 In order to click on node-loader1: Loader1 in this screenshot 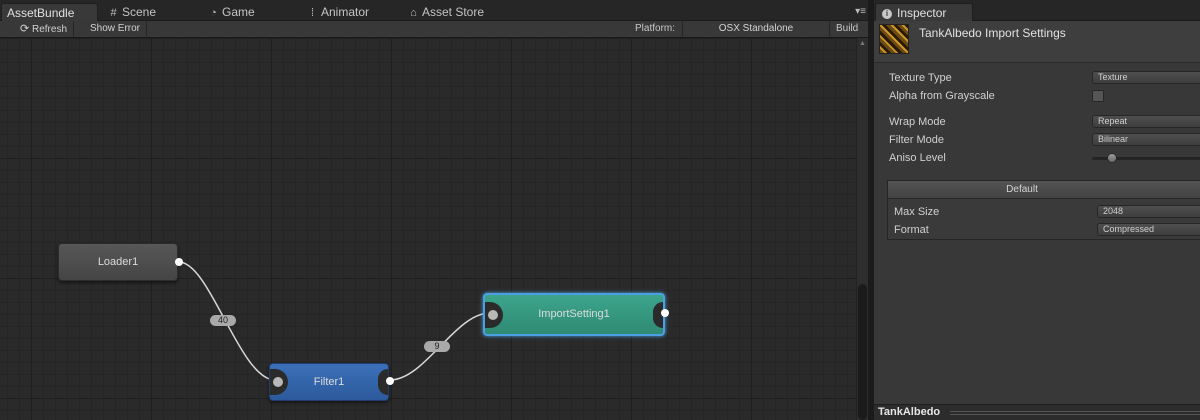, I will do `click(118, 262)`.